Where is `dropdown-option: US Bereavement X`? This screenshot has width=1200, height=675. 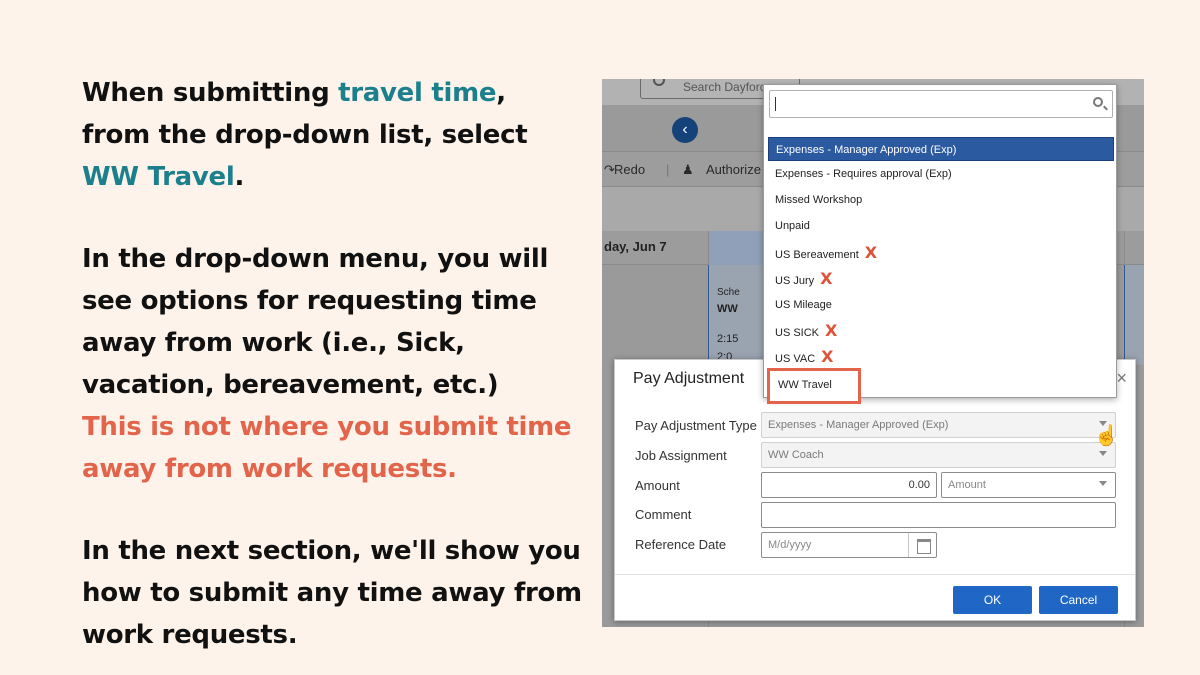
dropdown-option: US Bereavement X is located at coordinates (941, 253).